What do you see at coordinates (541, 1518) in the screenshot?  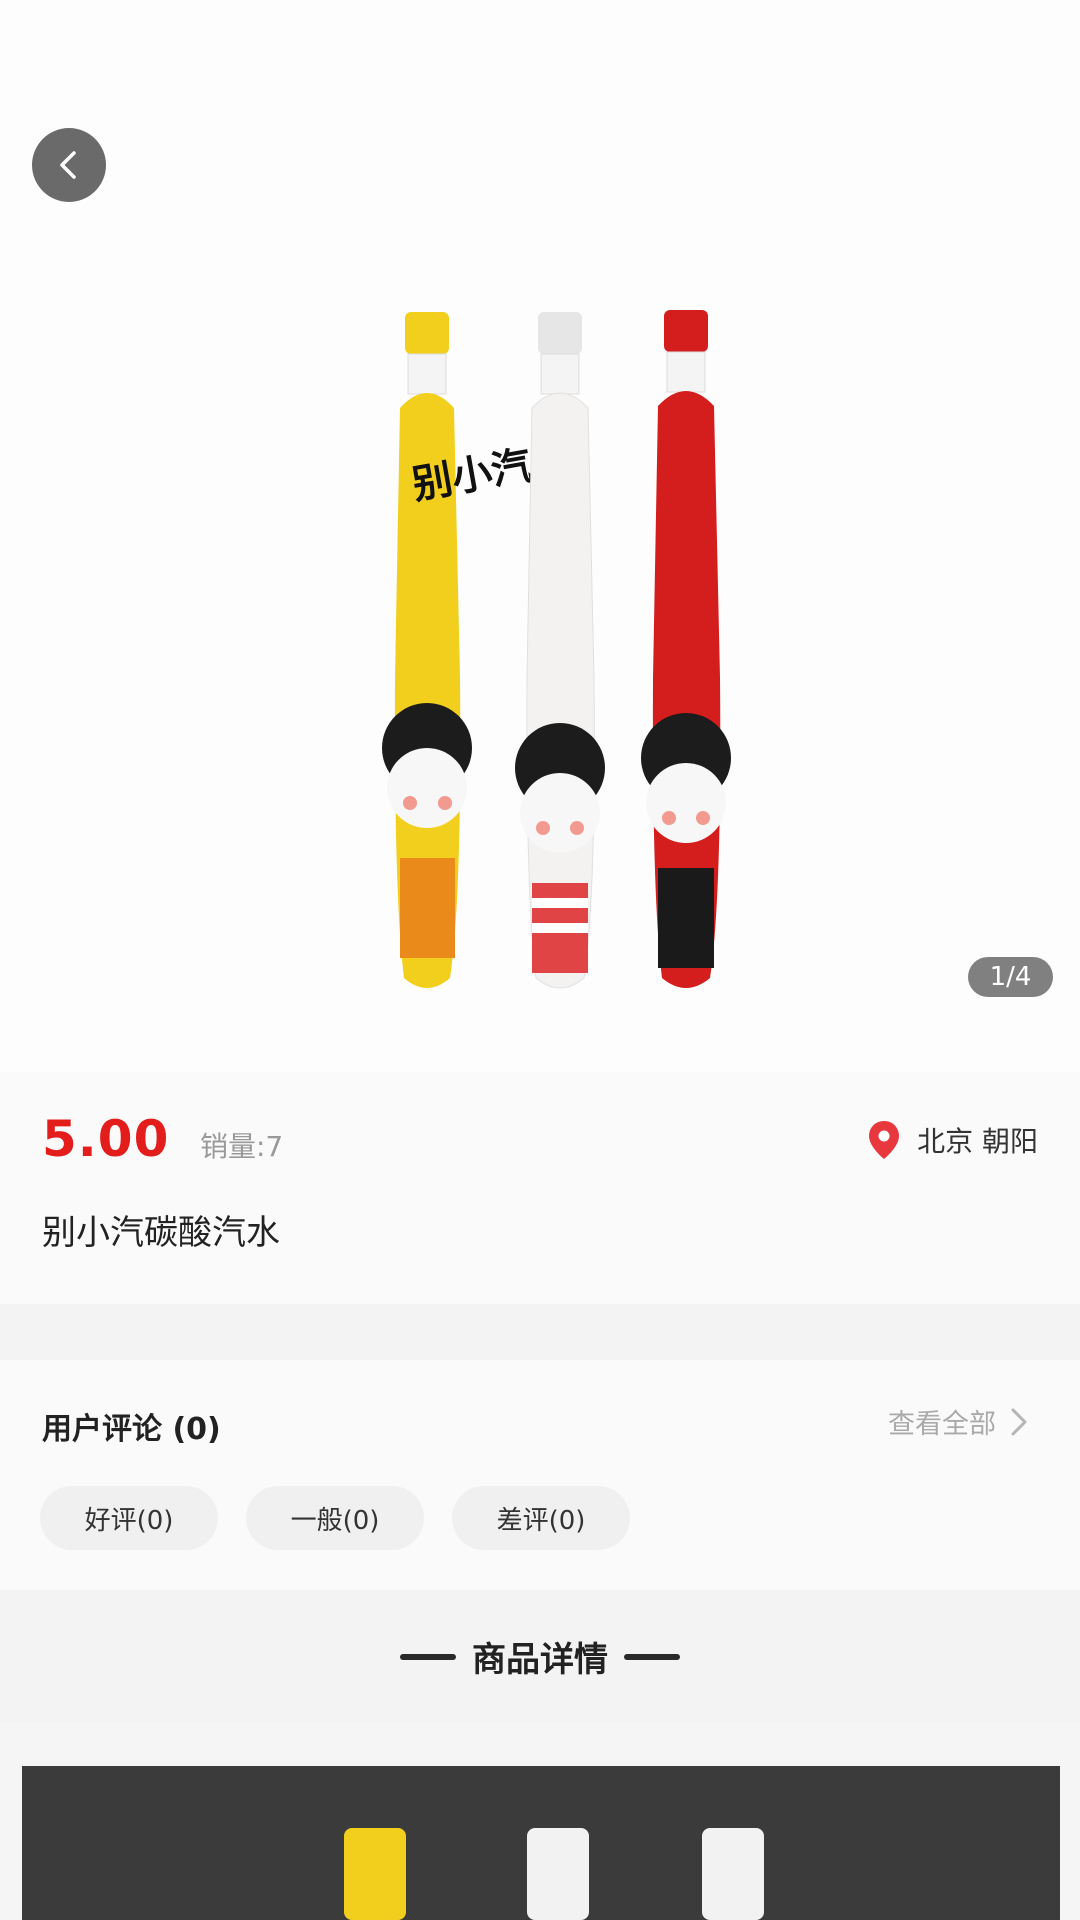 I see `chip-bad: 差评(0)` at bounding box center [541, 1518].